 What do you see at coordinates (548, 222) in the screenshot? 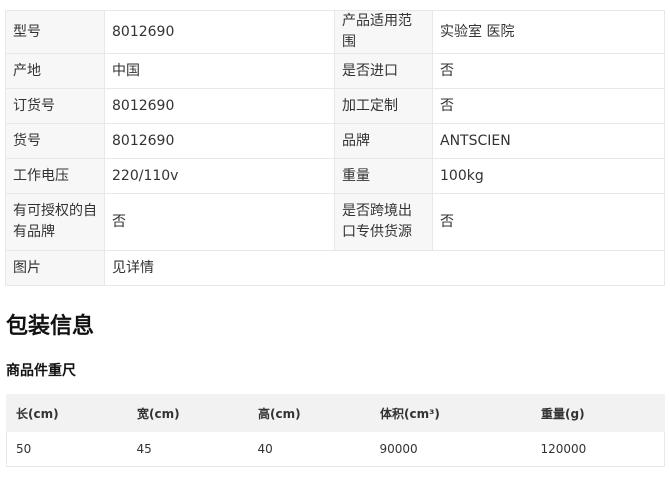
I see `spec-value-cross-border: 否` at bounding box center [548, 222].